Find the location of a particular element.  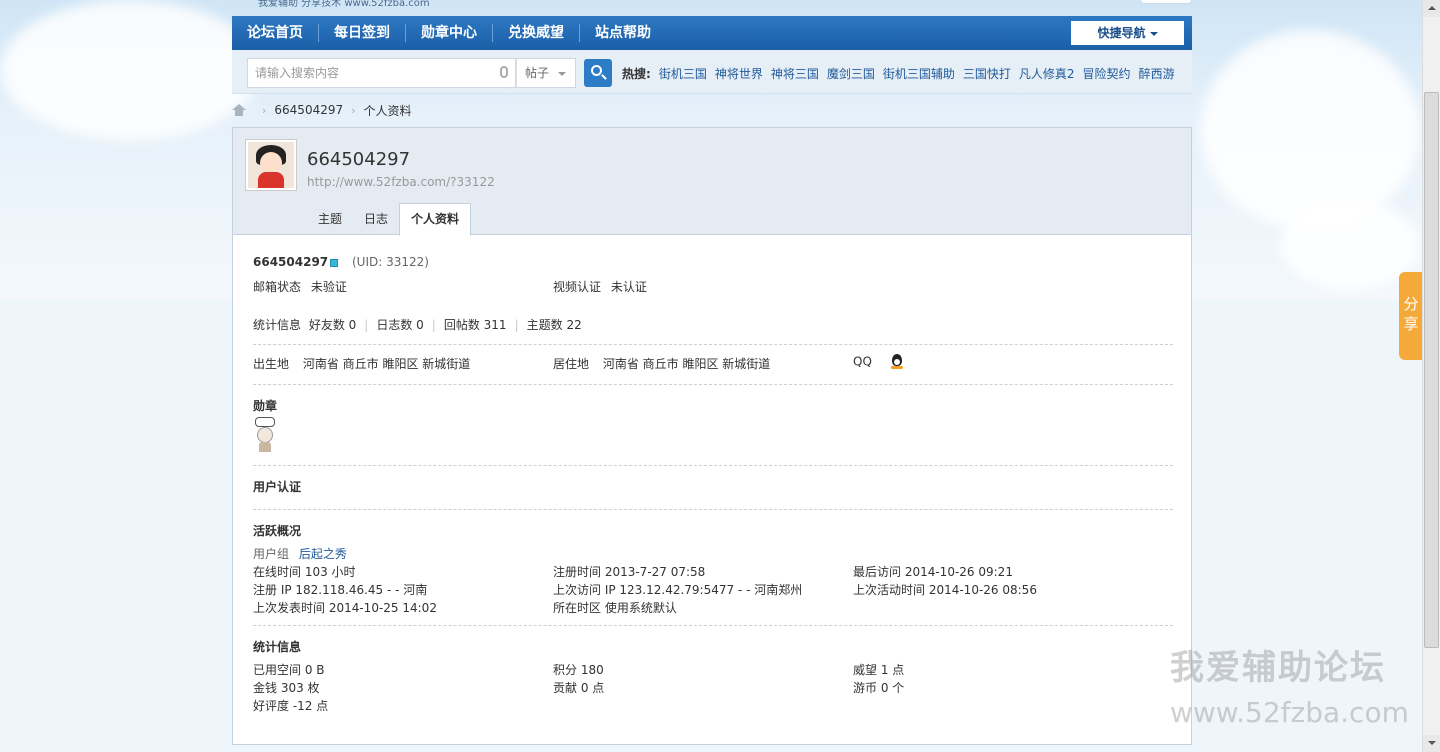

money: 金钱 303 枚 is located at coordinates (286, 688).